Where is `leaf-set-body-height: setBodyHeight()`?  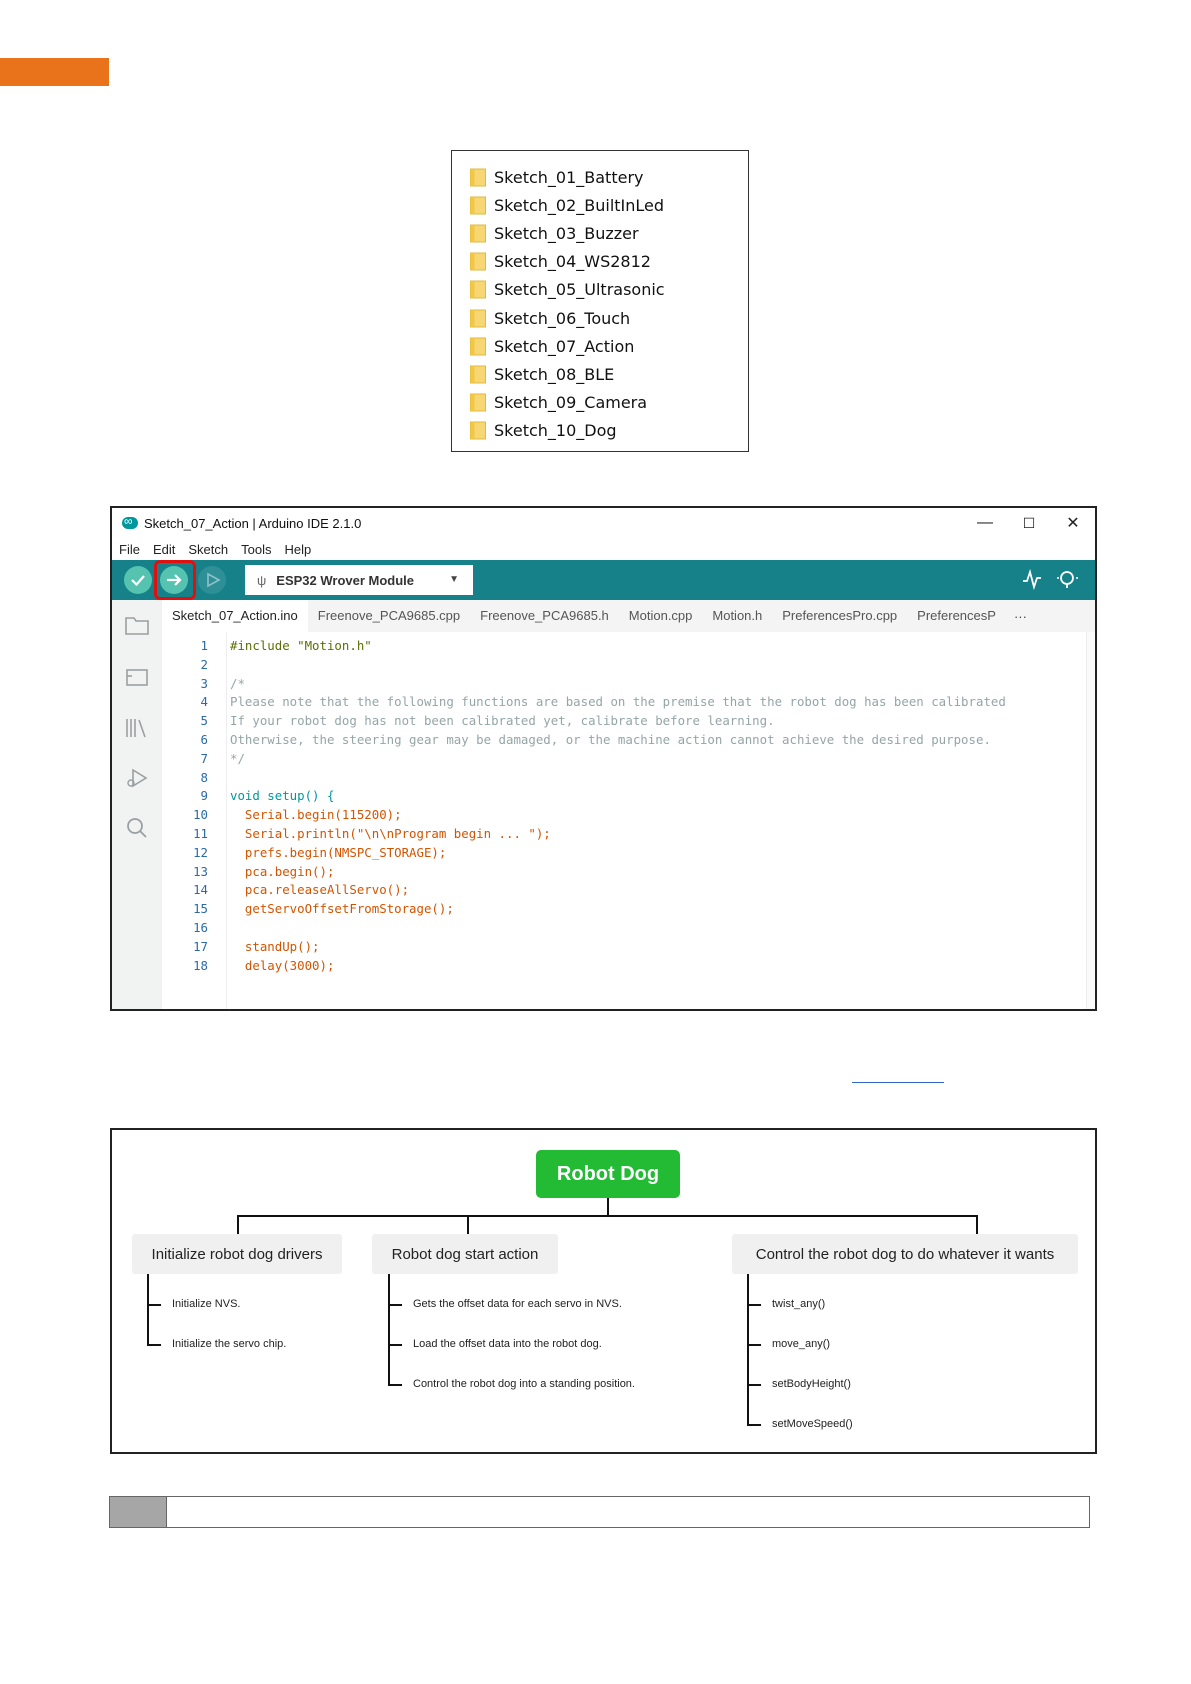
leaf-set-body-height: setBodyHeight() is located at coordinates (811, 1384).